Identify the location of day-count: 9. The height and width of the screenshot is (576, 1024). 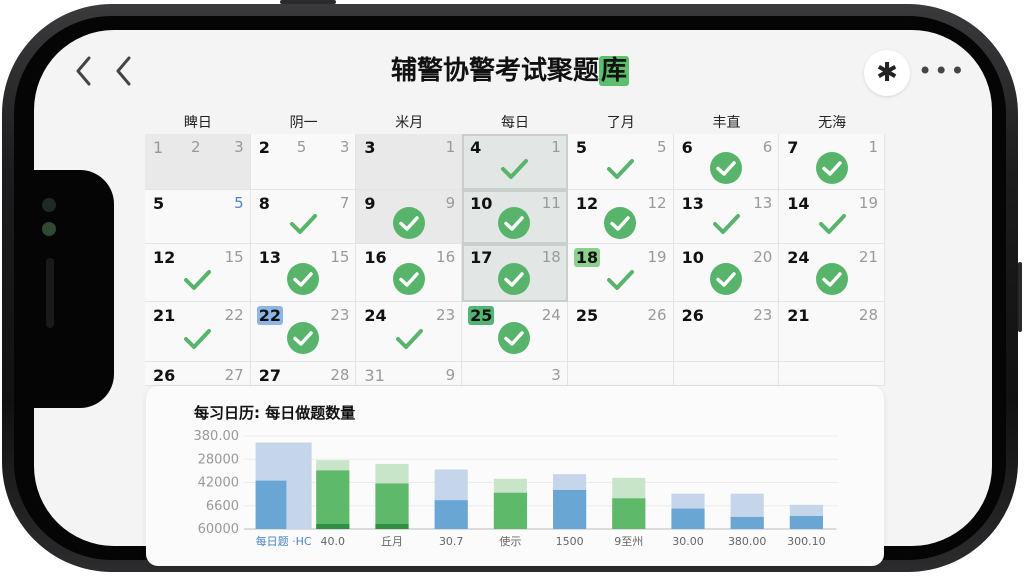
(450, 375).